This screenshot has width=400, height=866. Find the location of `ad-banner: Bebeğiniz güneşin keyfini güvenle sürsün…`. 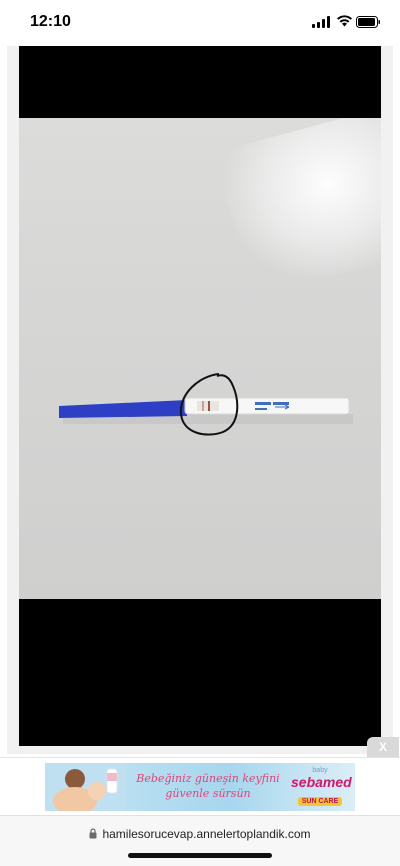

ad-banner: Bebeğiniz güneşin keyfini güvenle sürsün… is located at coordinates (200, 787).